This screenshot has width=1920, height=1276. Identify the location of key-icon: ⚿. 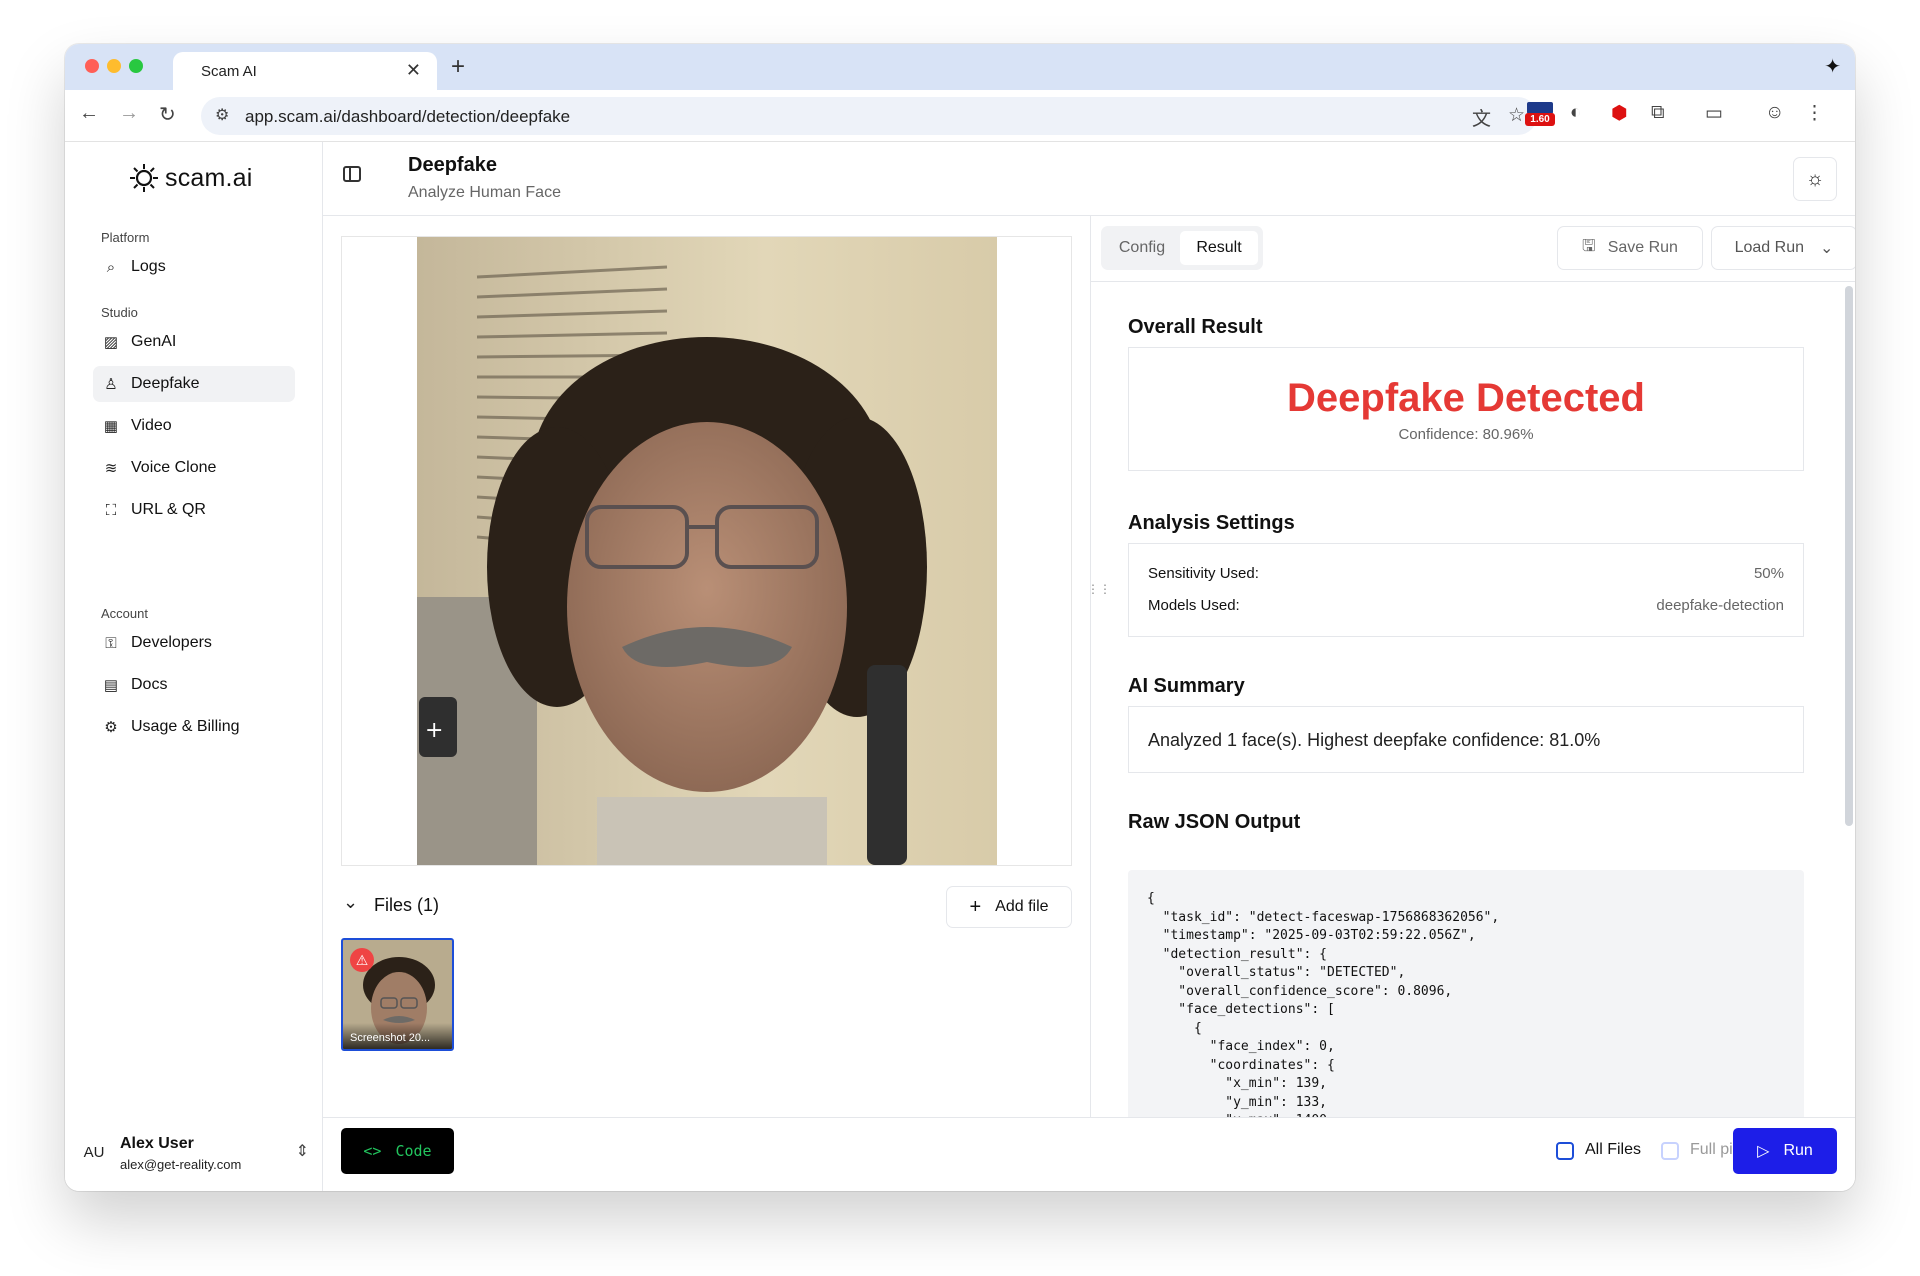
(111, 643).